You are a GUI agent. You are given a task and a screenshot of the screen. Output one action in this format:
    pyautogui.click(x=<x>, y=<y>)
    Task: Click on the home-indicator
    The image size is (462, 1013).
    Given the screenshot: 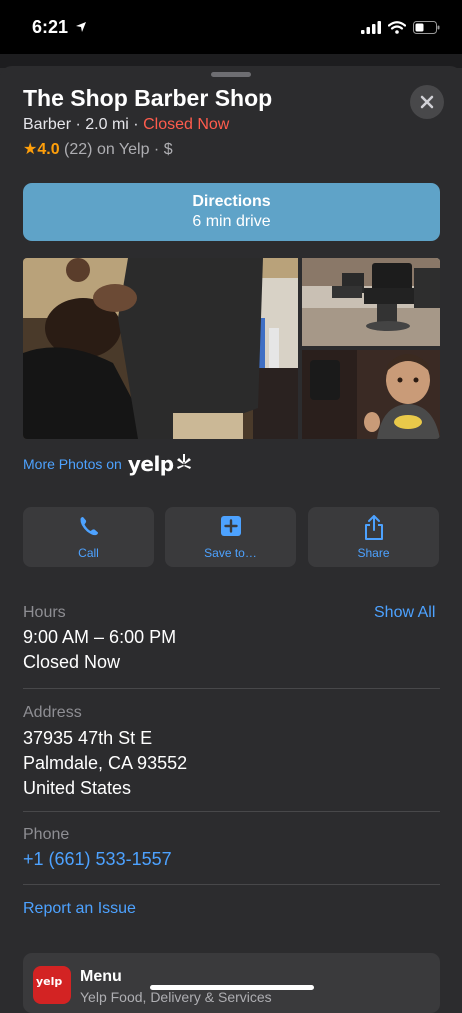 What is the action you would take?
    pyautogui.click(x=232, y=987)
    